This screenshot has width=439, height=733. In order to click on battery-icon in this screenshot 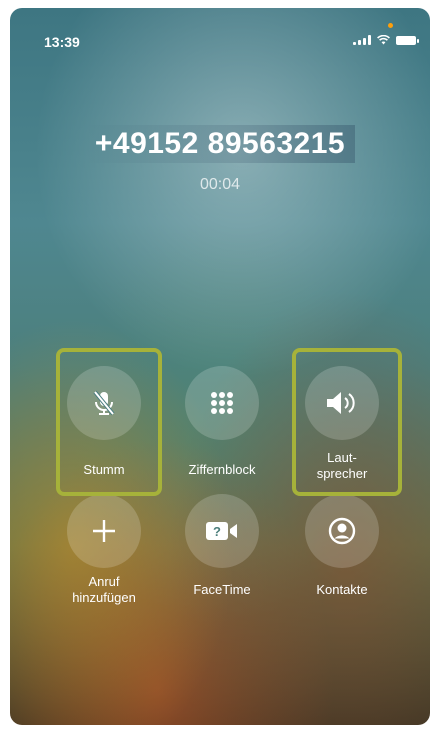, I will do `click(407, 40)`.